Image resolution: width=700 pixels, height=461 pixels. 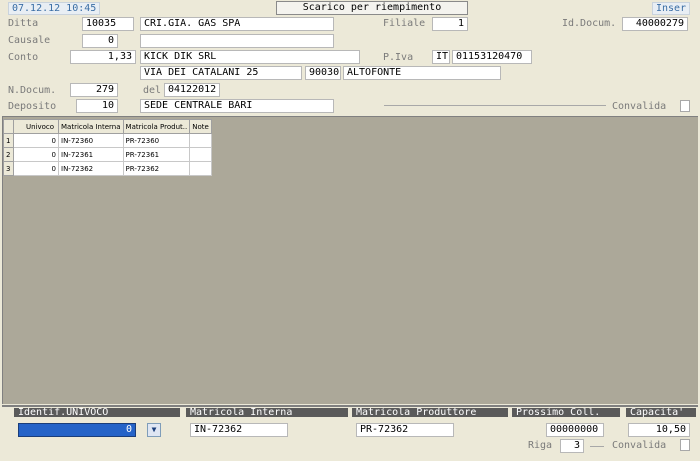 What do you see at coordinates (671, 8) in the screenshot?
I see `mode-indicator: Inser` at bounding box center [671, 8].